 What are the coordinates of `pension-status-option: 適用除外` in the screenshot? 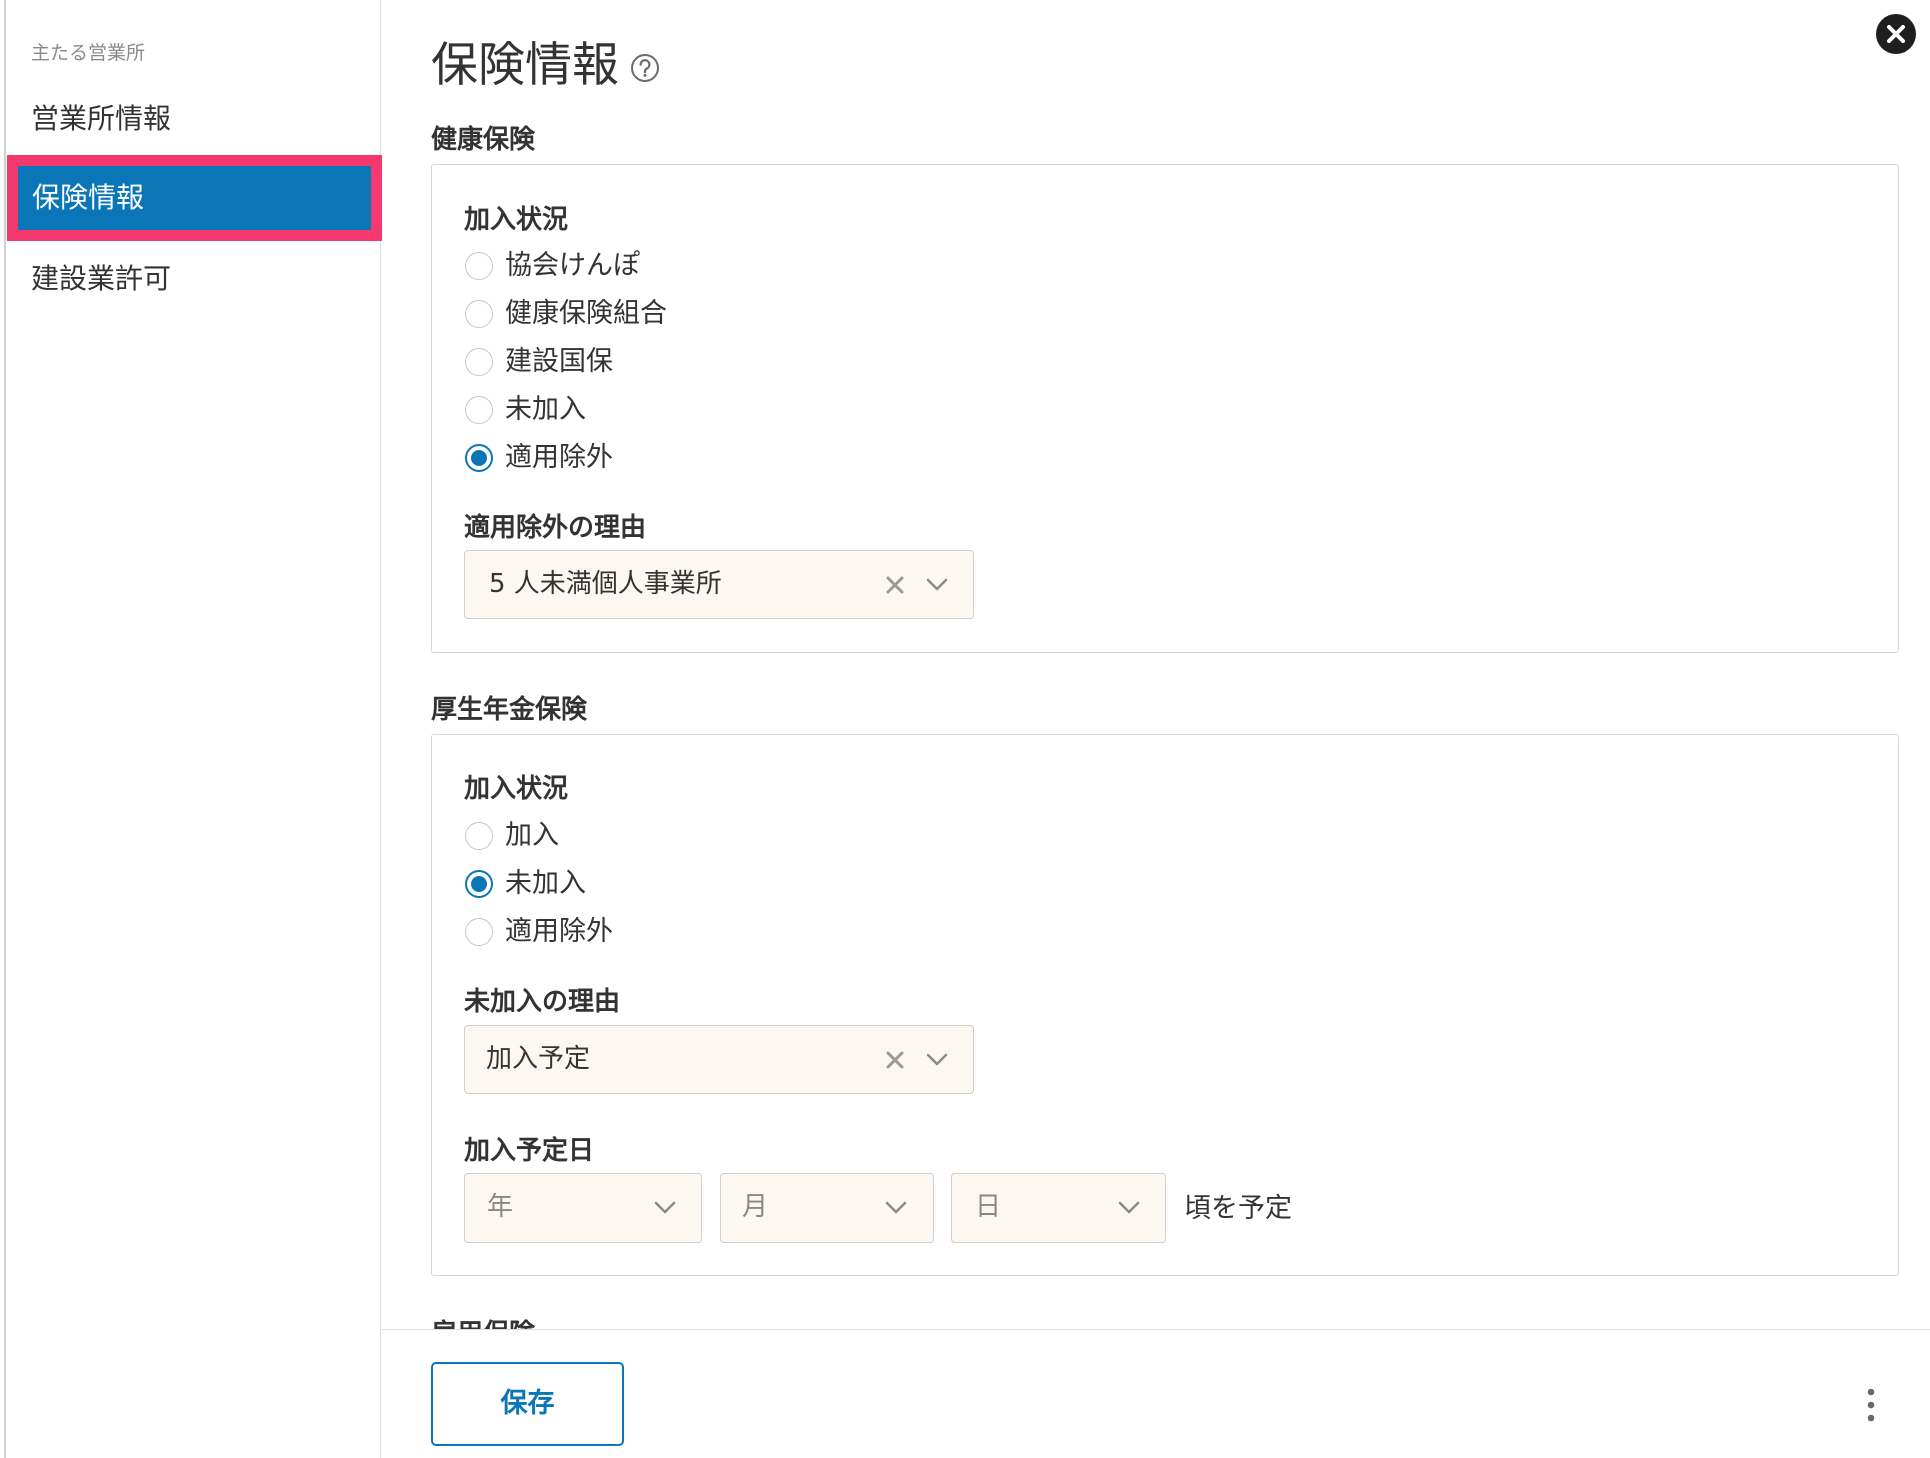 It's located at (612, 932).